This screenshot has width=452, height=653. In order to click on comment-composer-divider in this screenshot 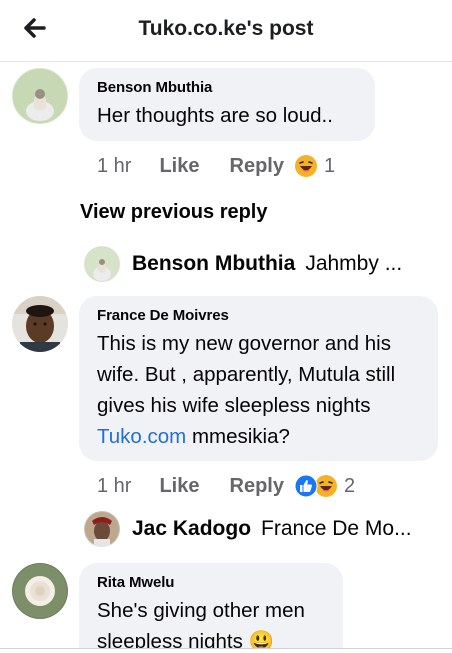, I will do `click(226, 650)`.